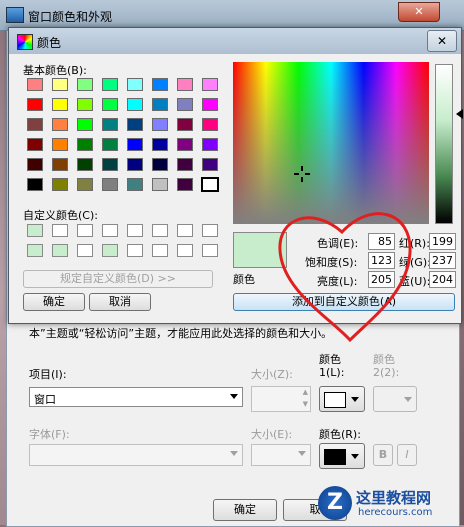 The width and height of the screenshot is (464, 527). What do you see at coordinates (335, 503) in the screenshot?
I see `watermark-logo-icon: Z` at bounding box center [335, 503].